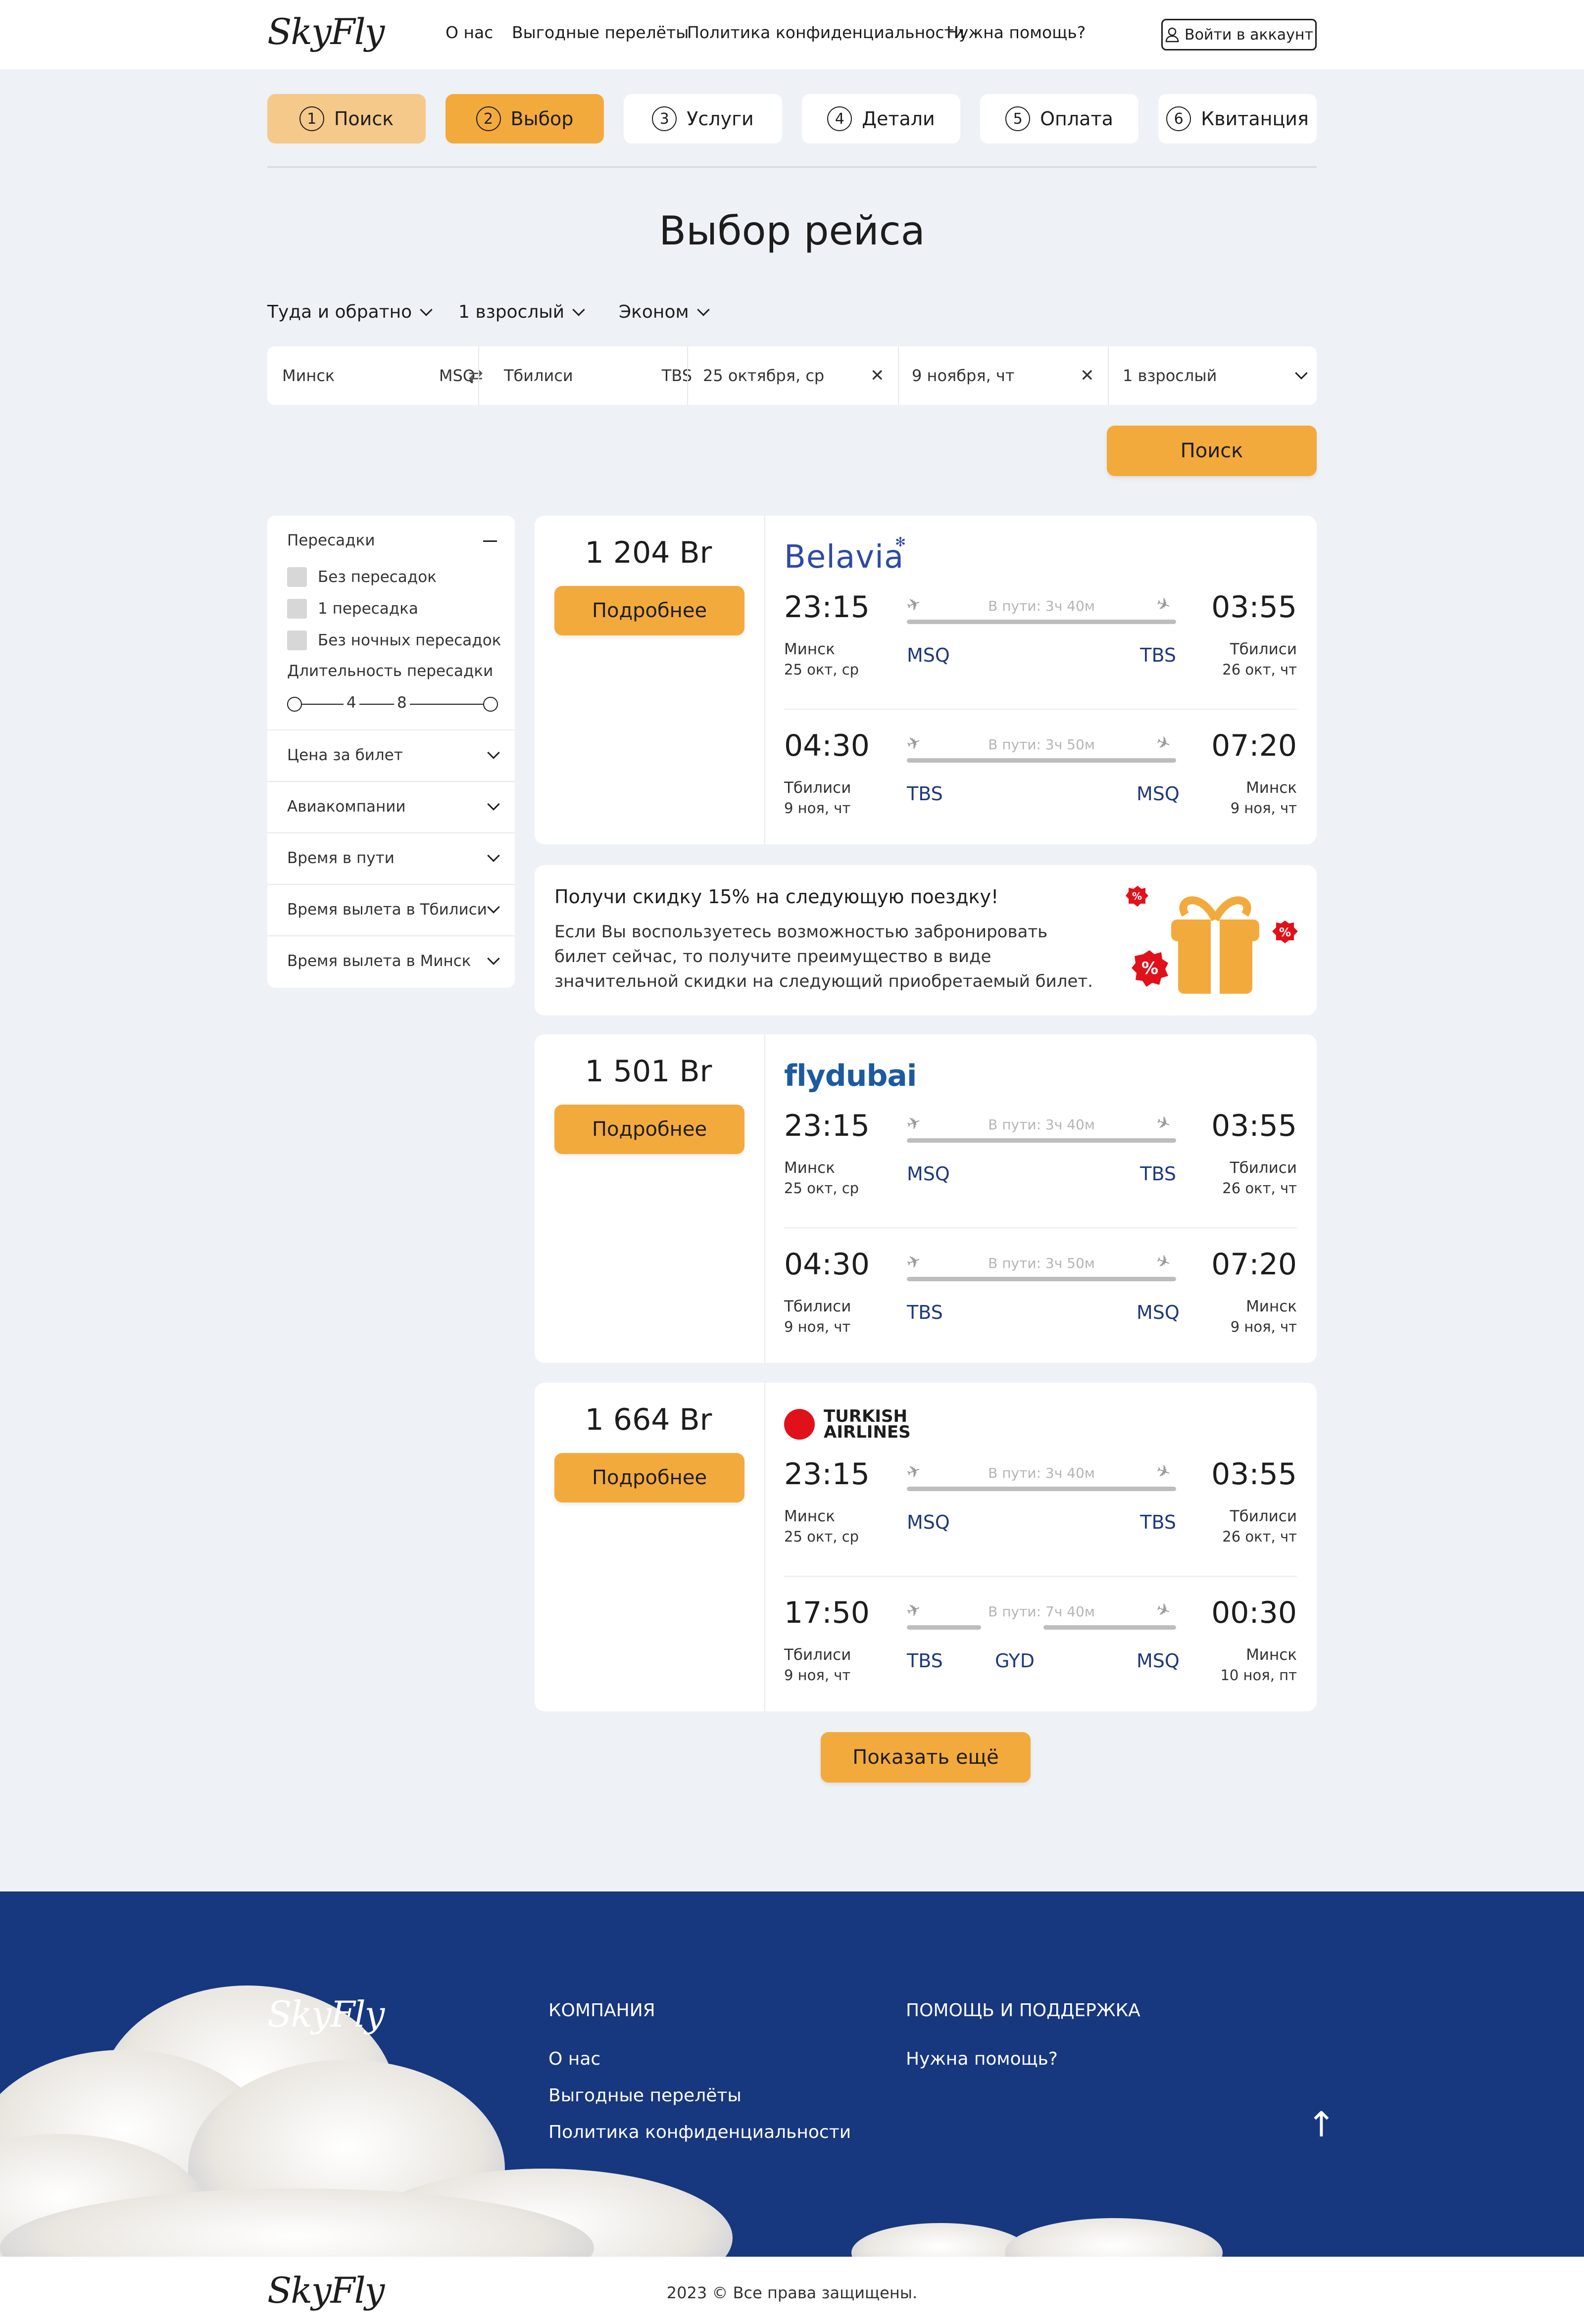  Describe the element at coordinates (764, 1547) in the screenshot. I see `card-divider` at that location.